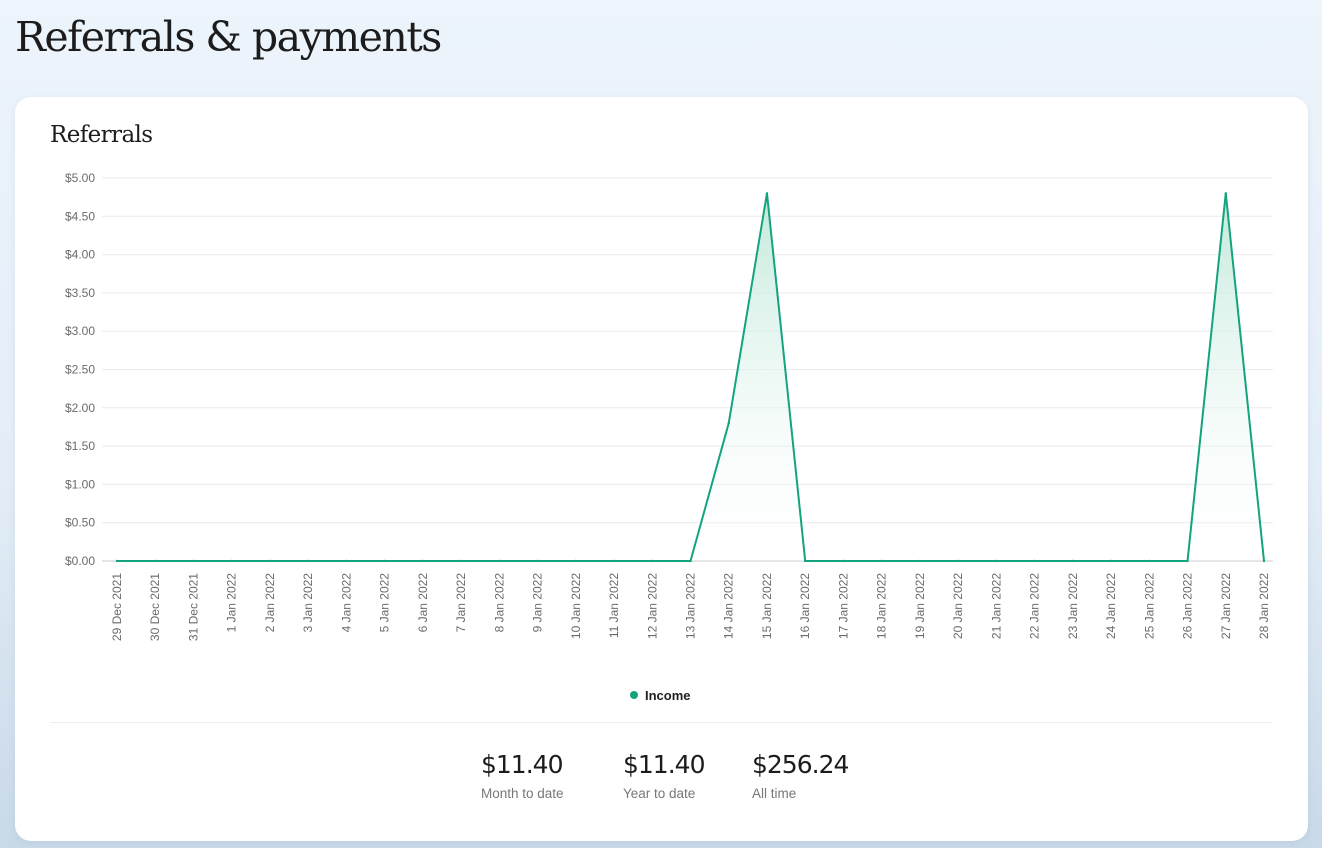  Describe the element at coordinates (461, 603) in the screenshot. I see `x-tick-label: 7 Jan 2022` at that location.